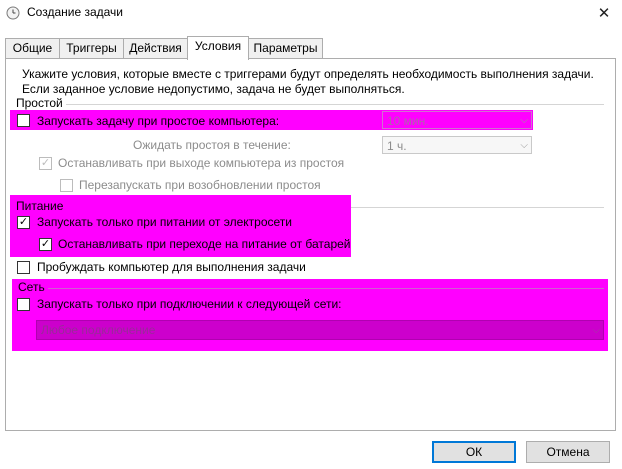 This screenshot has height=469, width=622. Describe the element at coordinates (41, 206) in the screenshot. I see `power-group-label: Питание` at that location.